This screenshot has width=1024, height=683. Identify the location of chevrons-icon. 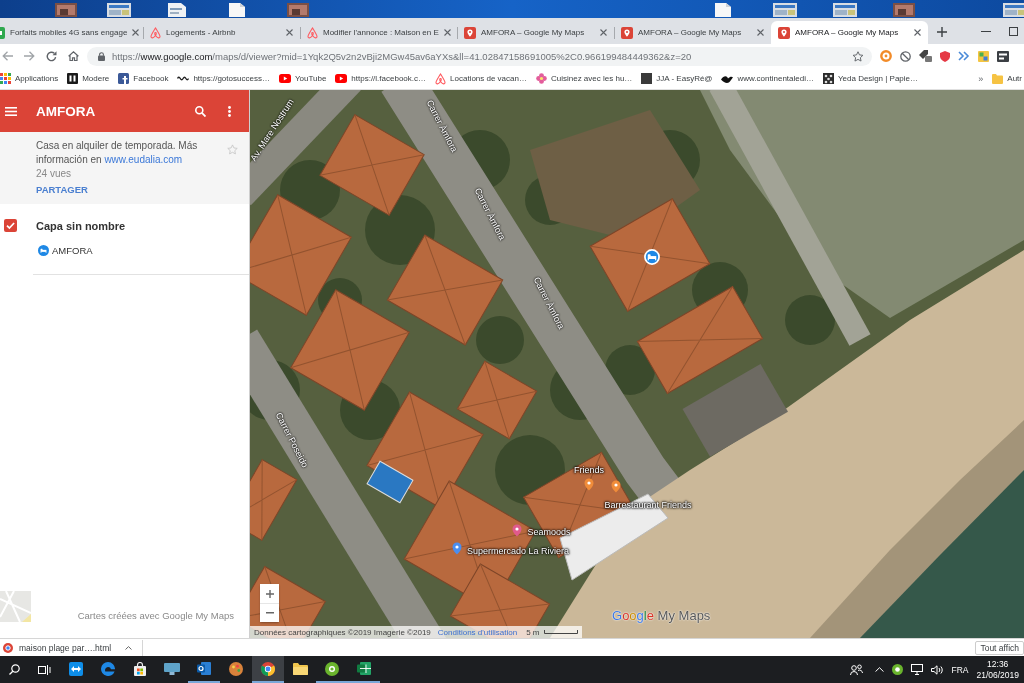
(964, 56).